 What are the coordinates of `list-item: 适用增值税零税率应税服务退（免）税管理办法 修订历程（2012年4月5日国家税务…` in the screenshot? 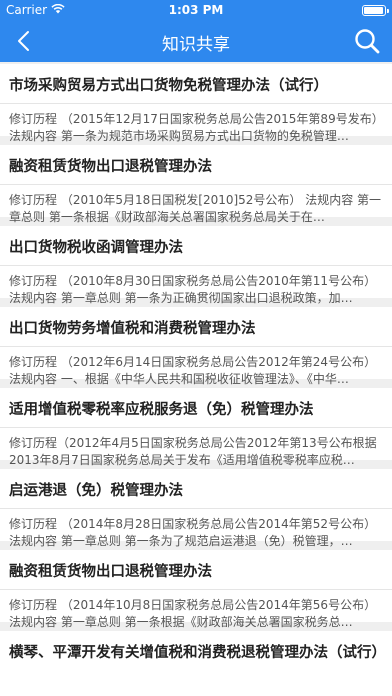 It's located at (196, 427).